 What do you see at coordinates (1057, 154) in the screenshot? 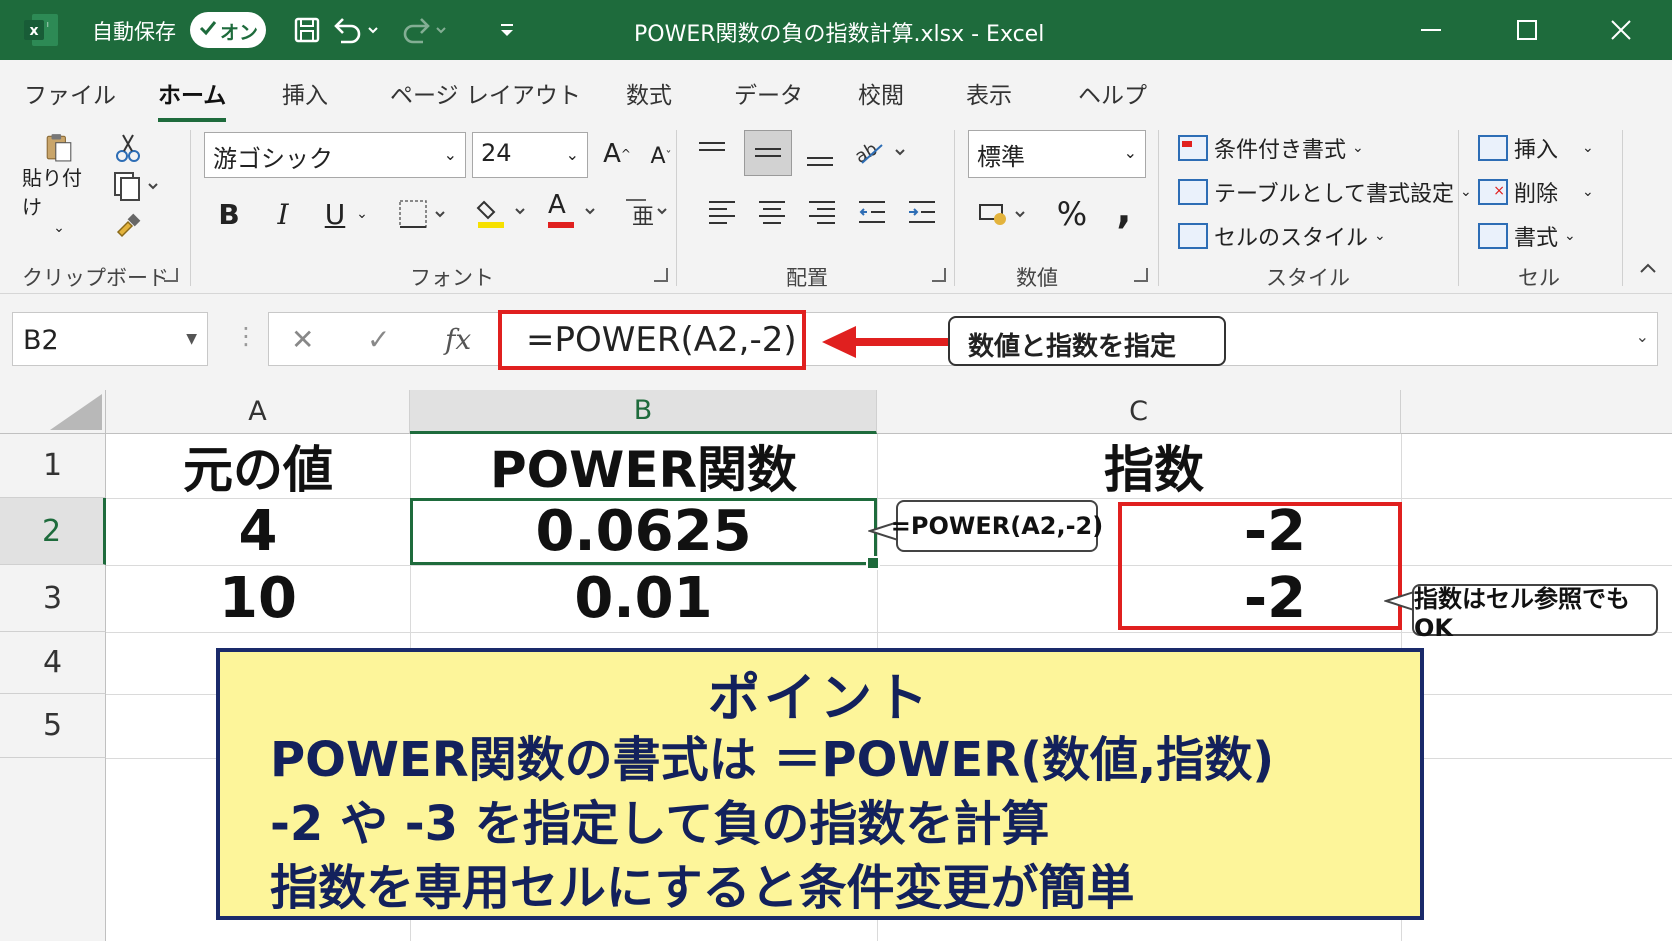
I see `number-format-select: 標準 ⌄` at bounding box center [1057, 154].